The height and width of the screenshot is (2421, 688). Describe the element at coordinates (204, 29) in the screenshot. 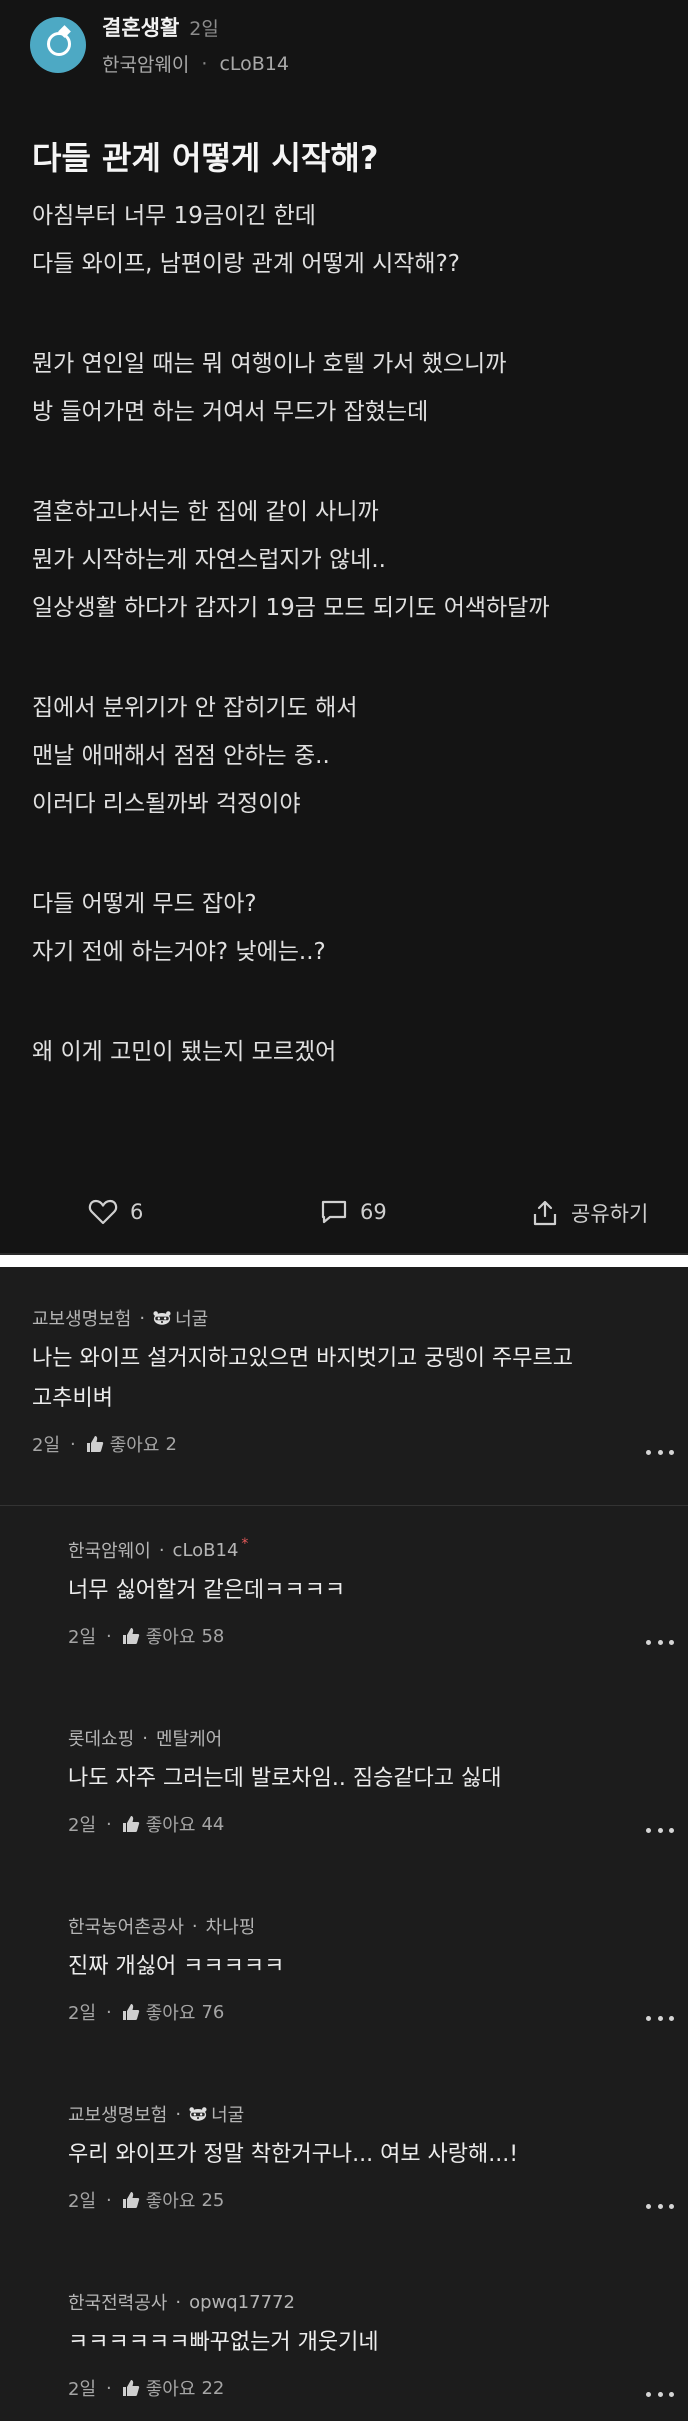

I see `post-time: 2일` at that location.